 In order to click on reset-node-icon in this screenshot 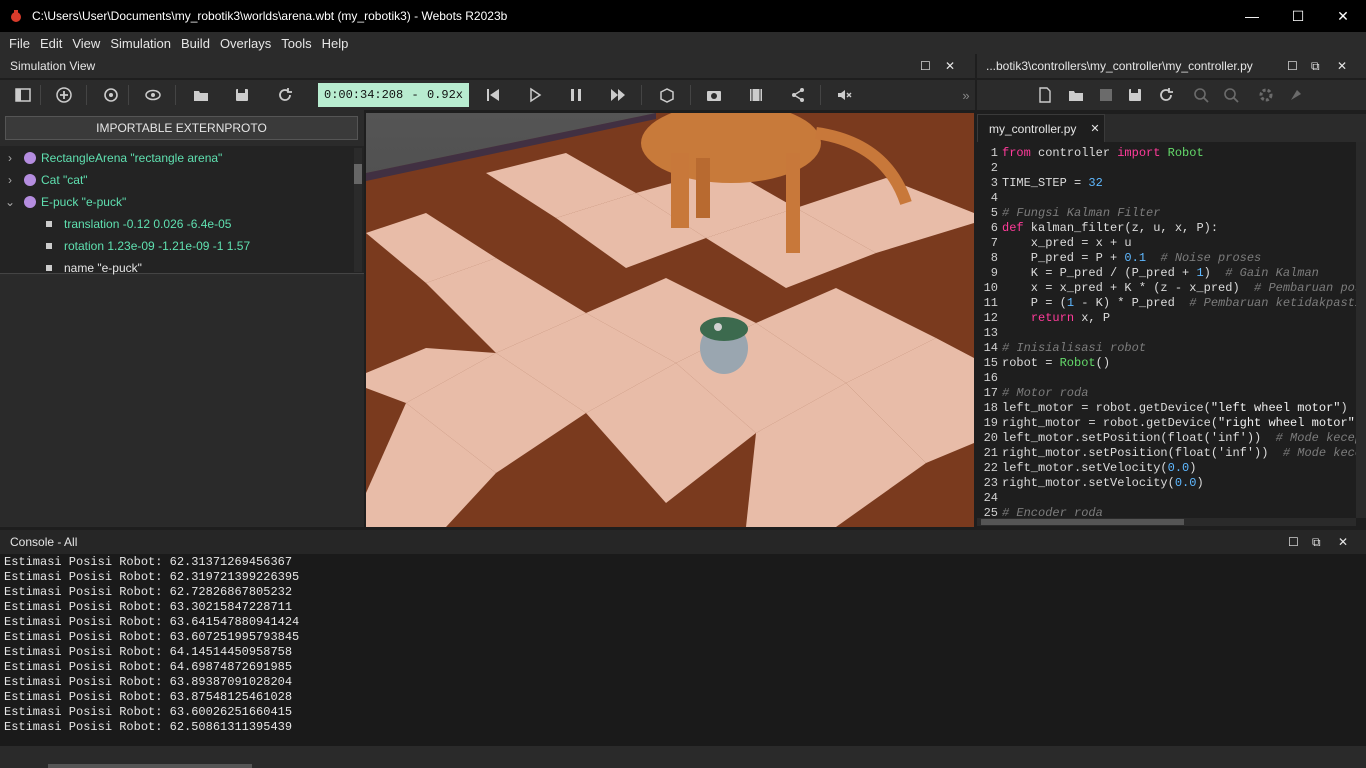, I will do `click(111, 95)`.